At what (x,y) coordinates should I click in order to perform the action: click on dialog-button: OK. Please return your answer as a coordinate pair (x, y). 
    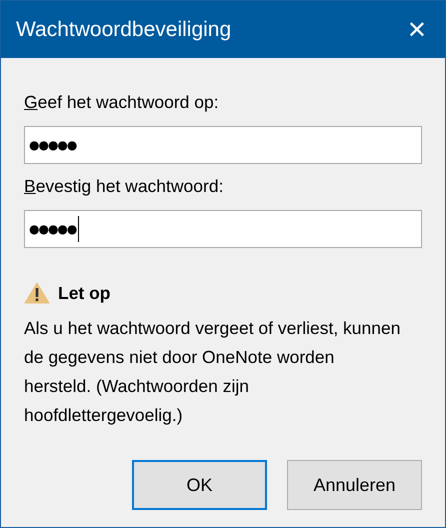
    Looking at the image, I should click on (199, 485).